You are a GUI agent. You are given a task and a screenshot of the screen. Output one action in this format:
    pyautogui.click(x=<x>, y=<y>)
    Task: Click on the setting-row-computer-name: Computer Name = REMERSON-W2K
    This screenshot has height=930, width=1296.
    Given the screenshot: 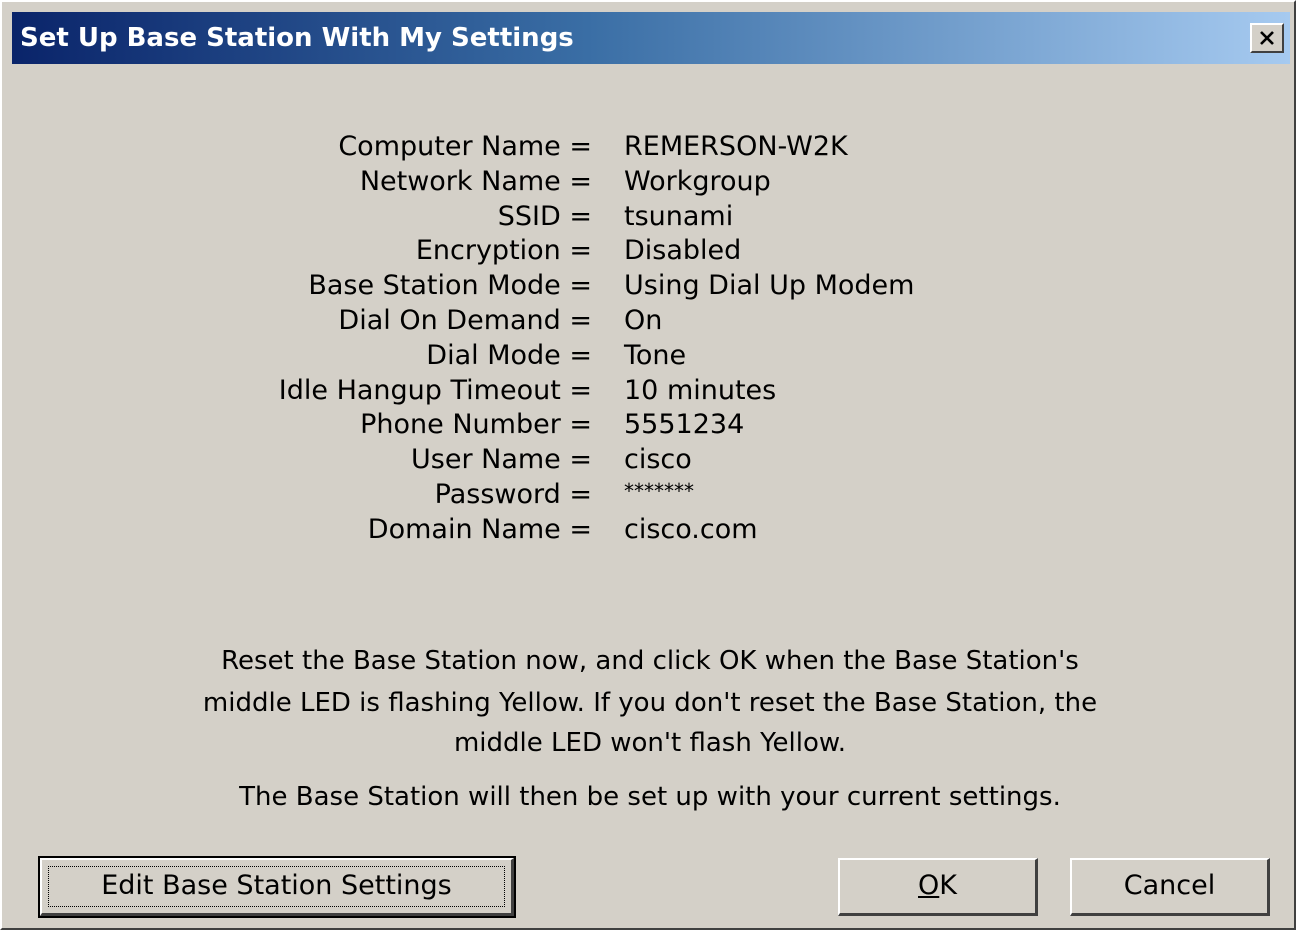 What is the action you would take?
    pyautogui.click(x=647, y=147)
    